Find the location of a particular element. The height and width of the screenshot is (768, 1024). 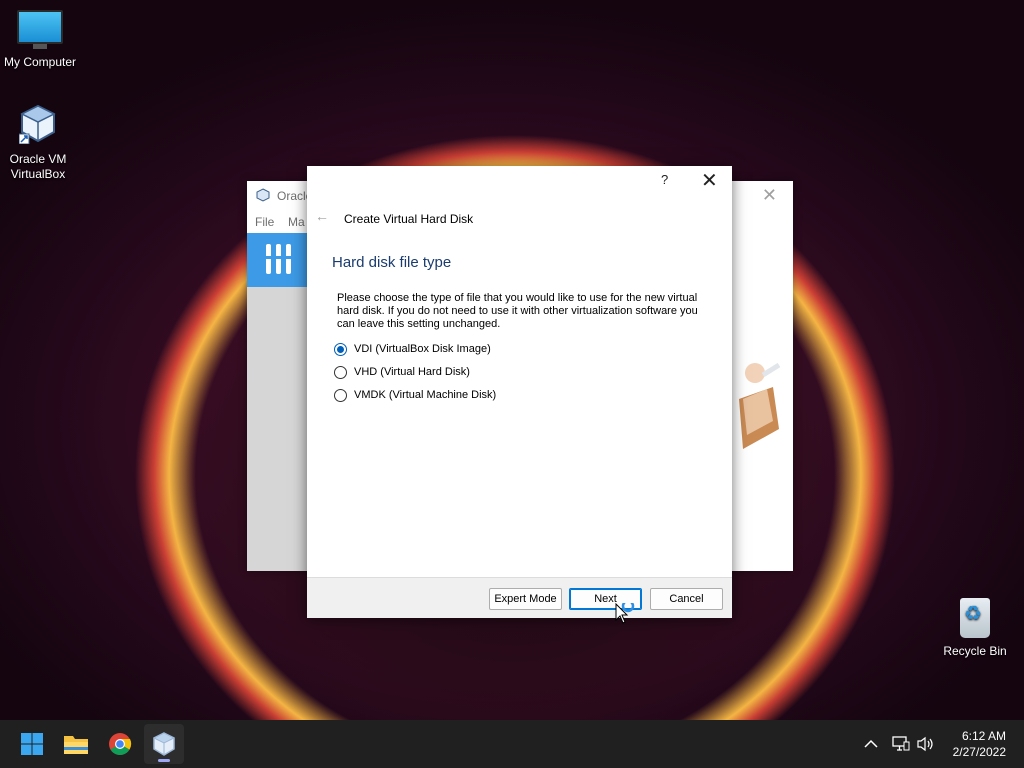

start-button is located at coordinates (32, 744).